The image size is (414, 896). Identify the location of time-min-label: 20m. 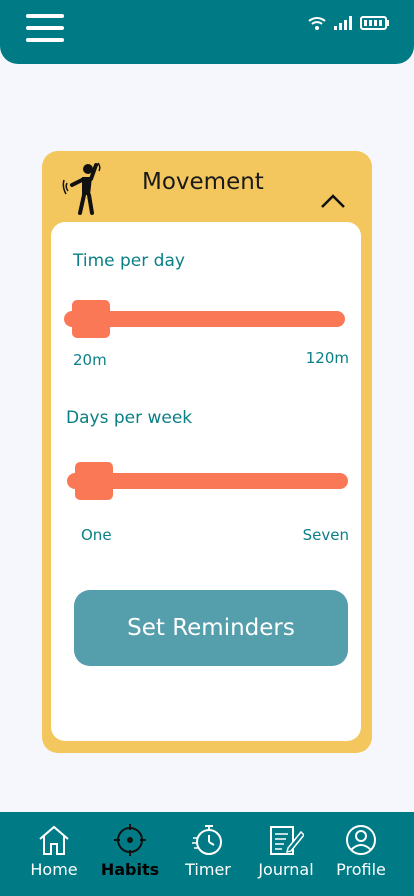
(90, 360).